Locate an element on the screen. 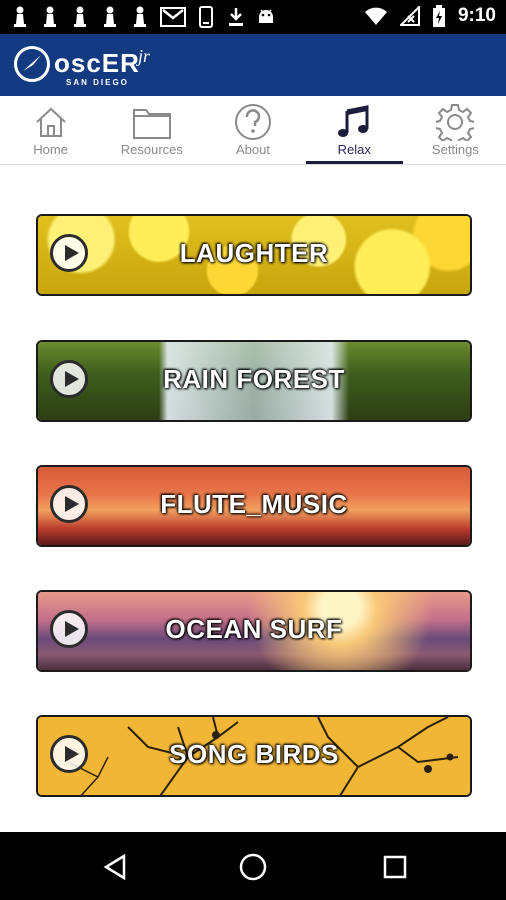  tab-home: Home is located at coordinates (50, 130).